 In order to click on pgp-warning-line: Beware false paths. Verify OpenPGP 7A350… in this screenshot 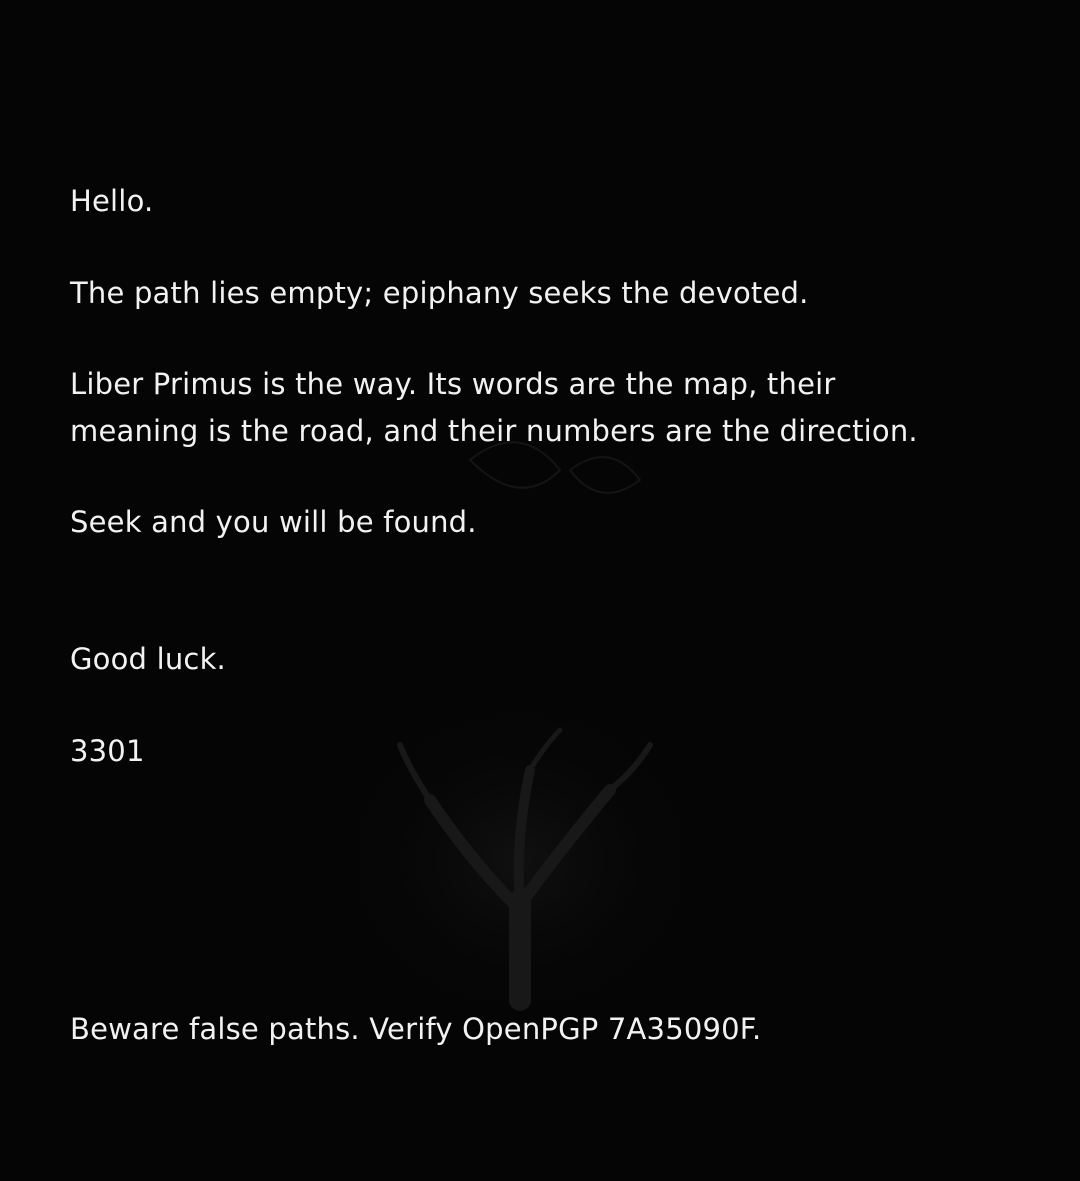, I will do `click(416, 1029)`.